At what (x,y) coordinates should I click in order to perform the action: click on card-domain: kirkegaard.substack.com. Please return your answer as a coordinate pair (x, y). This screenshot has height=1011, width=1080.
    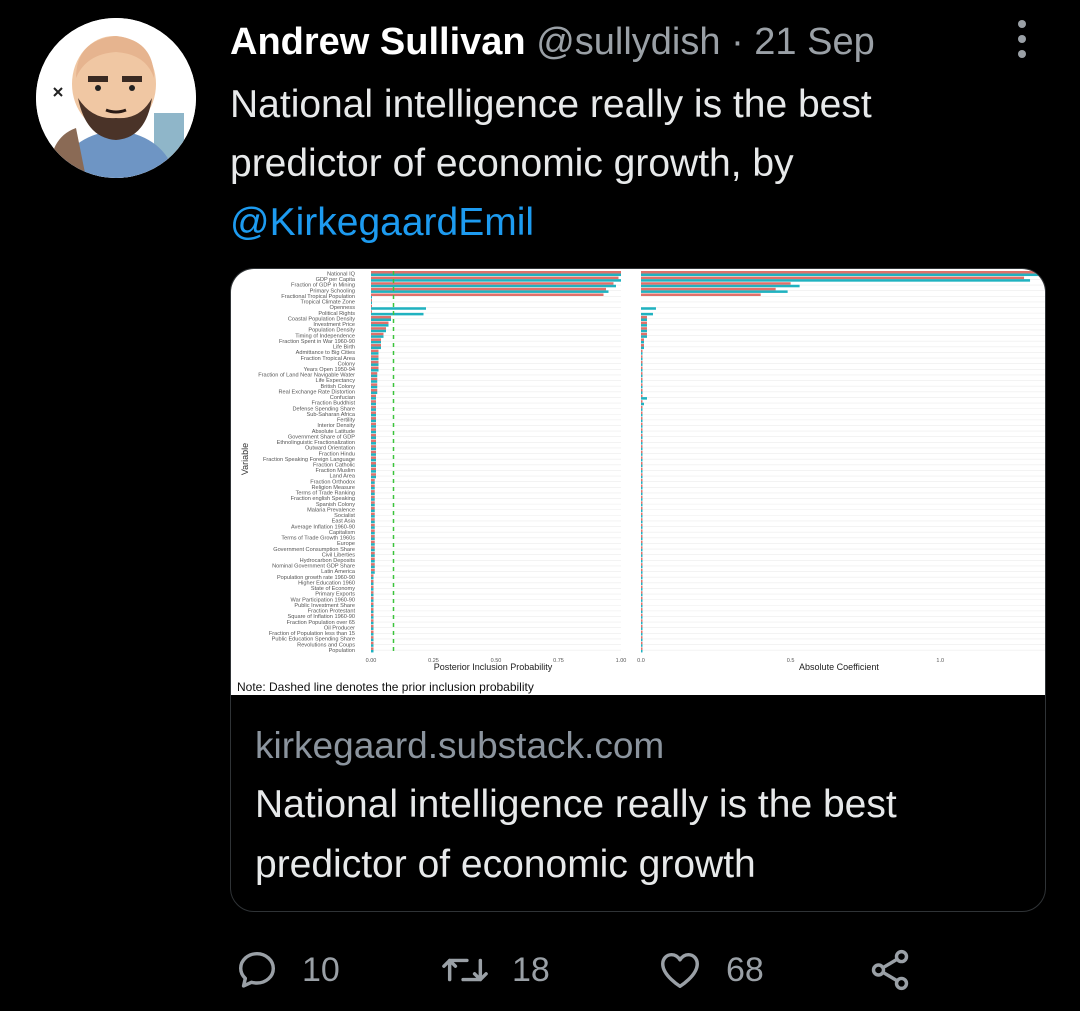
    Looking at the image, I should click on (460, 745).